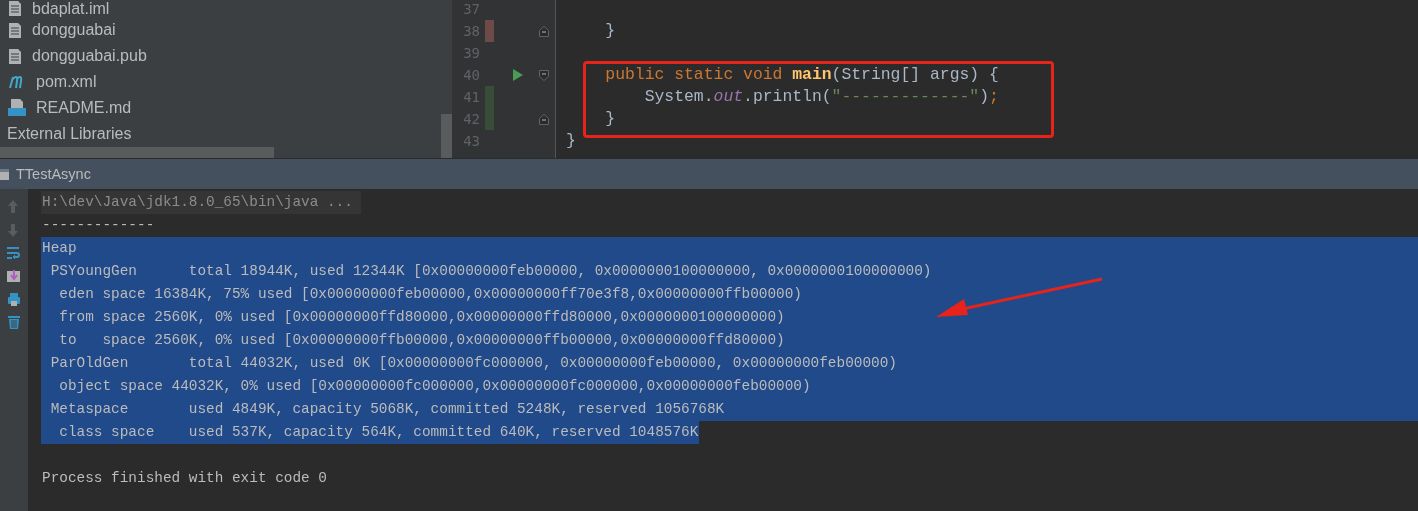  What do you see at coordinates (491, 271) in the screenshot?
I see `console-line: PSYoungGen total 18944K, used 12344K [0x00000000feb00000, 0x0000000100000000, 0x0000000100000000)` at bounding box center [491, 271].